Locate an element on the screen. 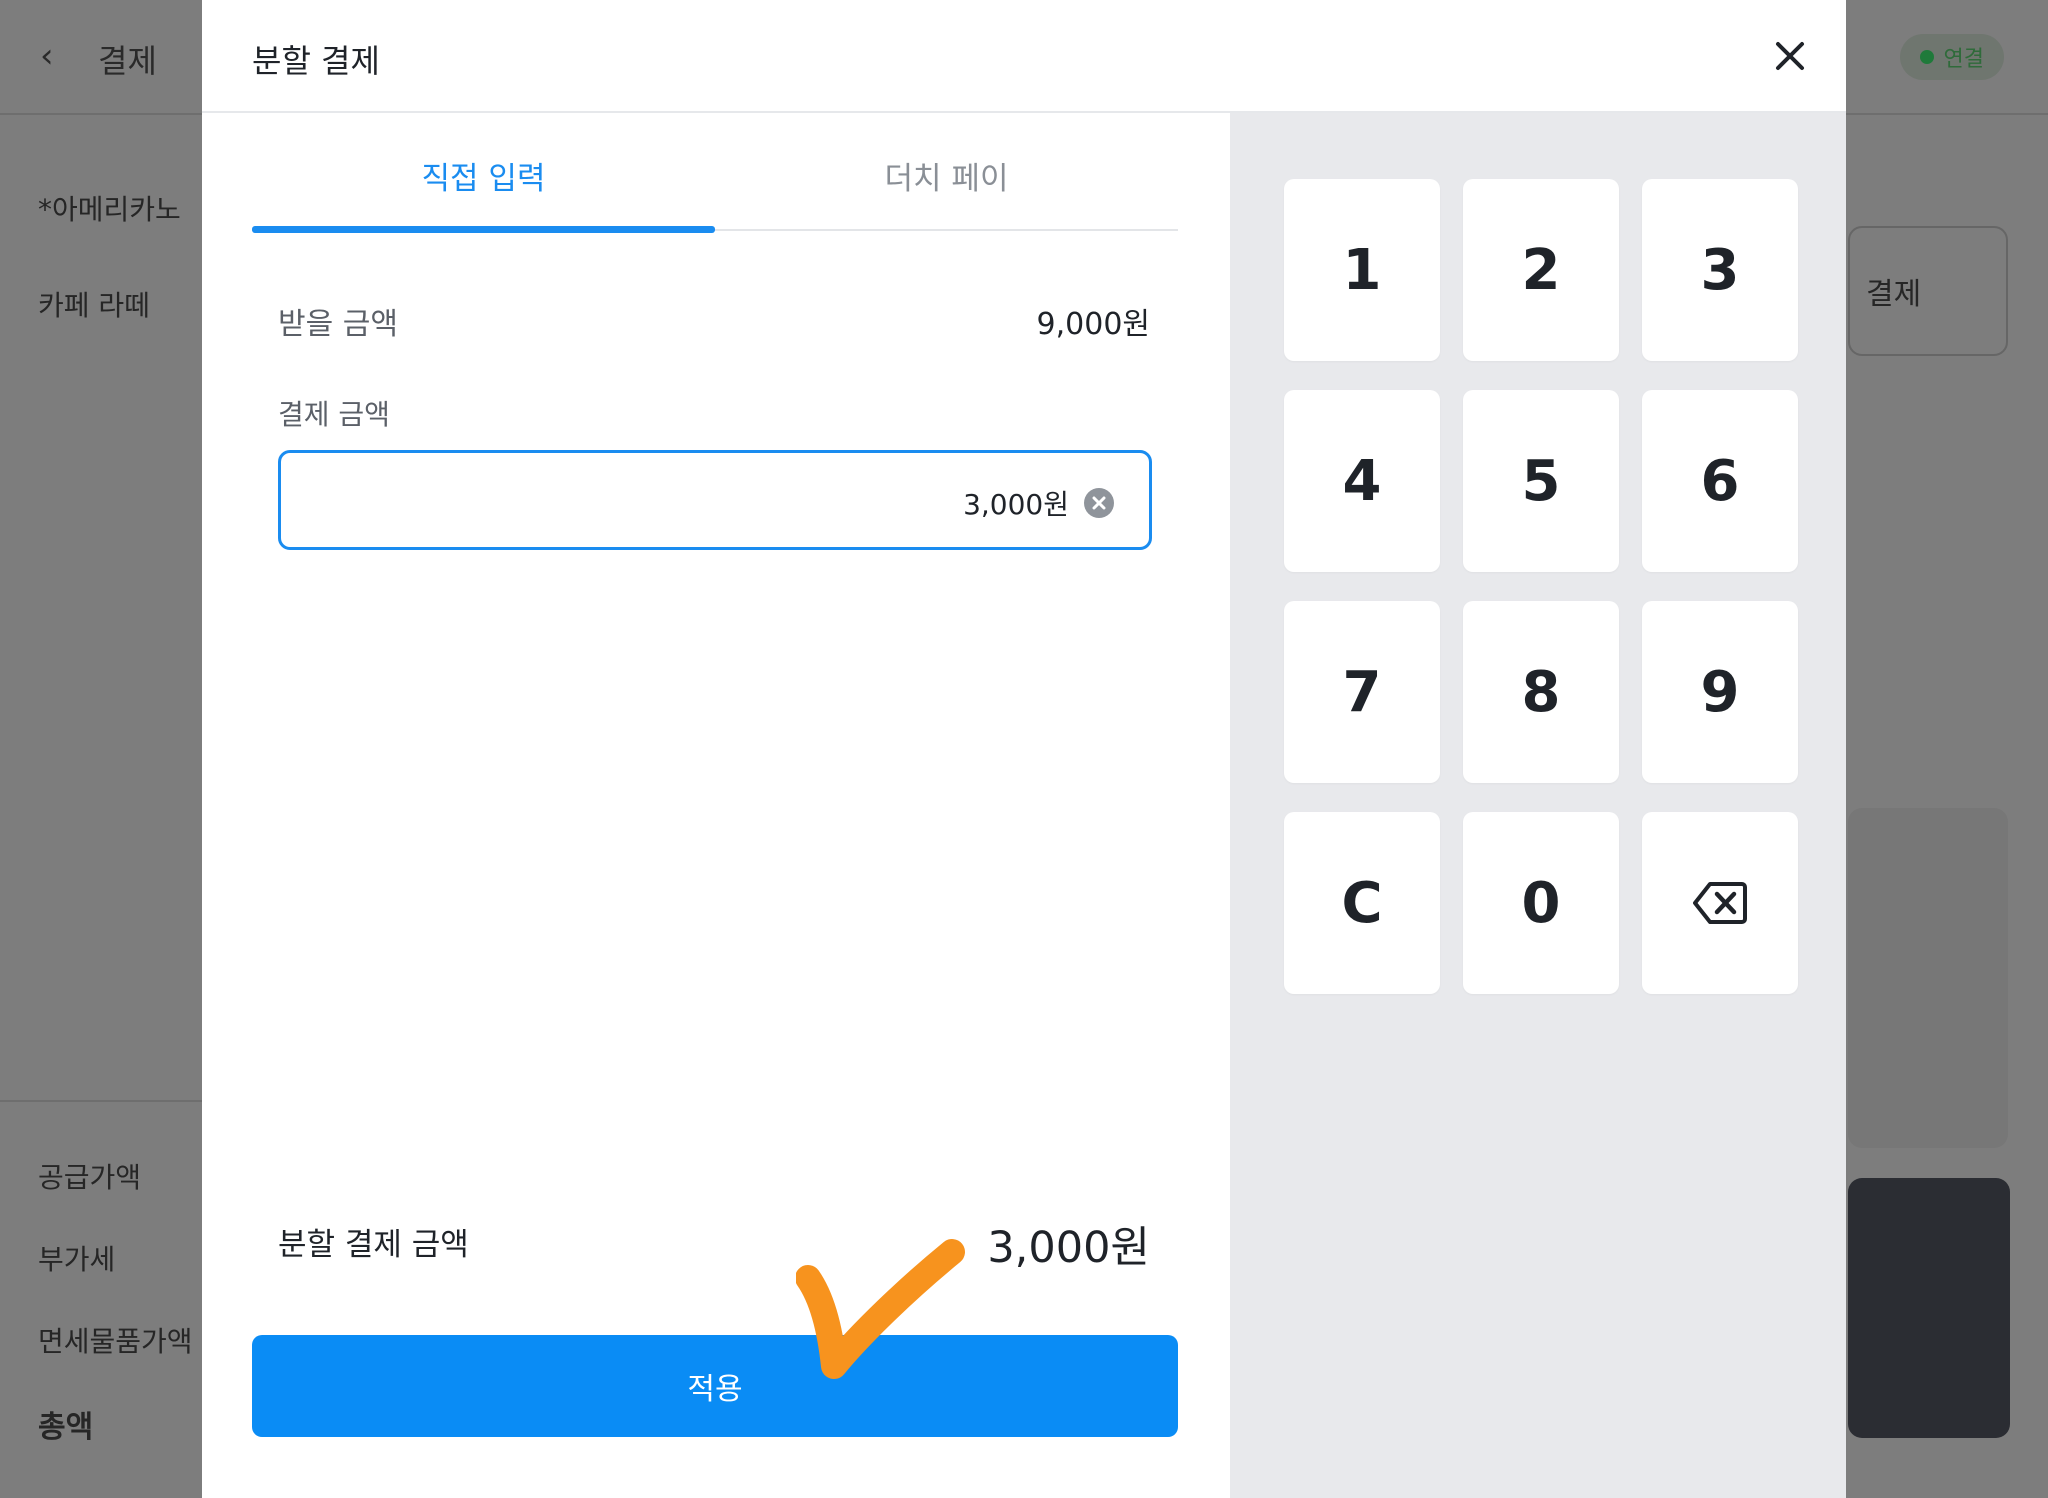  key-0-label: 0 is located at coordinates (1541, 903).